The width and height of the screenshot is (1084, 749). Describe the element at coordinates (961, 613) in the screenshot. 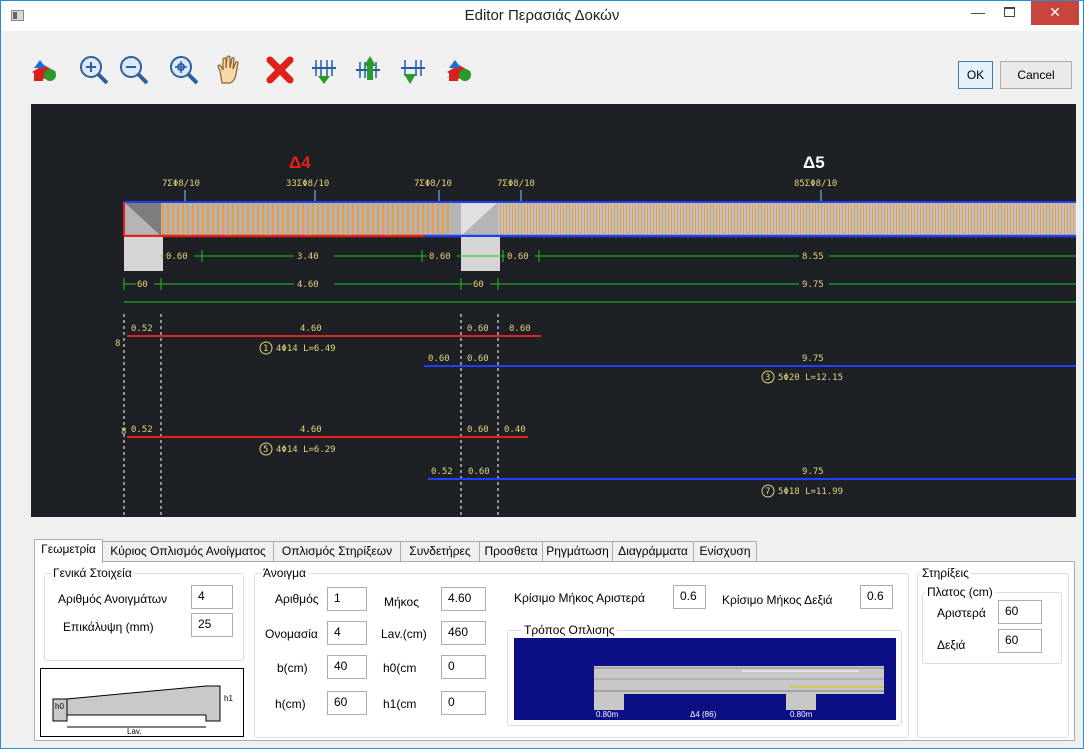

I see `left-support-label: Αριστερά` at that location.